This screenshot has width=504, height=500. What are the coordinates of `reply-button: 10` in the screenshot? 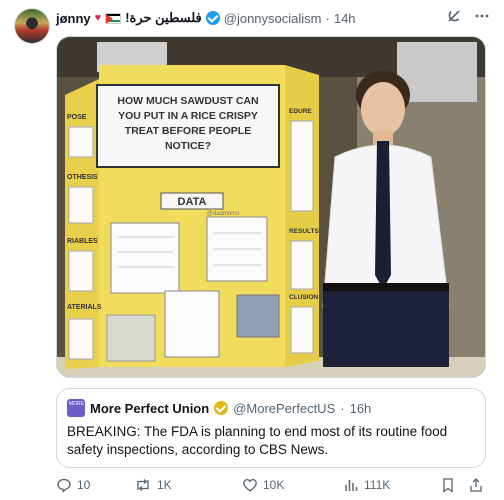 It's located at (73, 485).